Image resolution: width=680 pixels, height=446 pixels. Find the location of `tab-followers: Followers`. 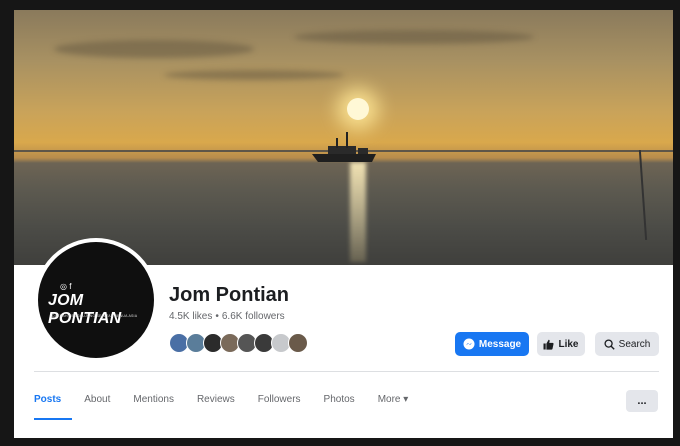

tab-followers: Followers is located at coordinates (279, 404).